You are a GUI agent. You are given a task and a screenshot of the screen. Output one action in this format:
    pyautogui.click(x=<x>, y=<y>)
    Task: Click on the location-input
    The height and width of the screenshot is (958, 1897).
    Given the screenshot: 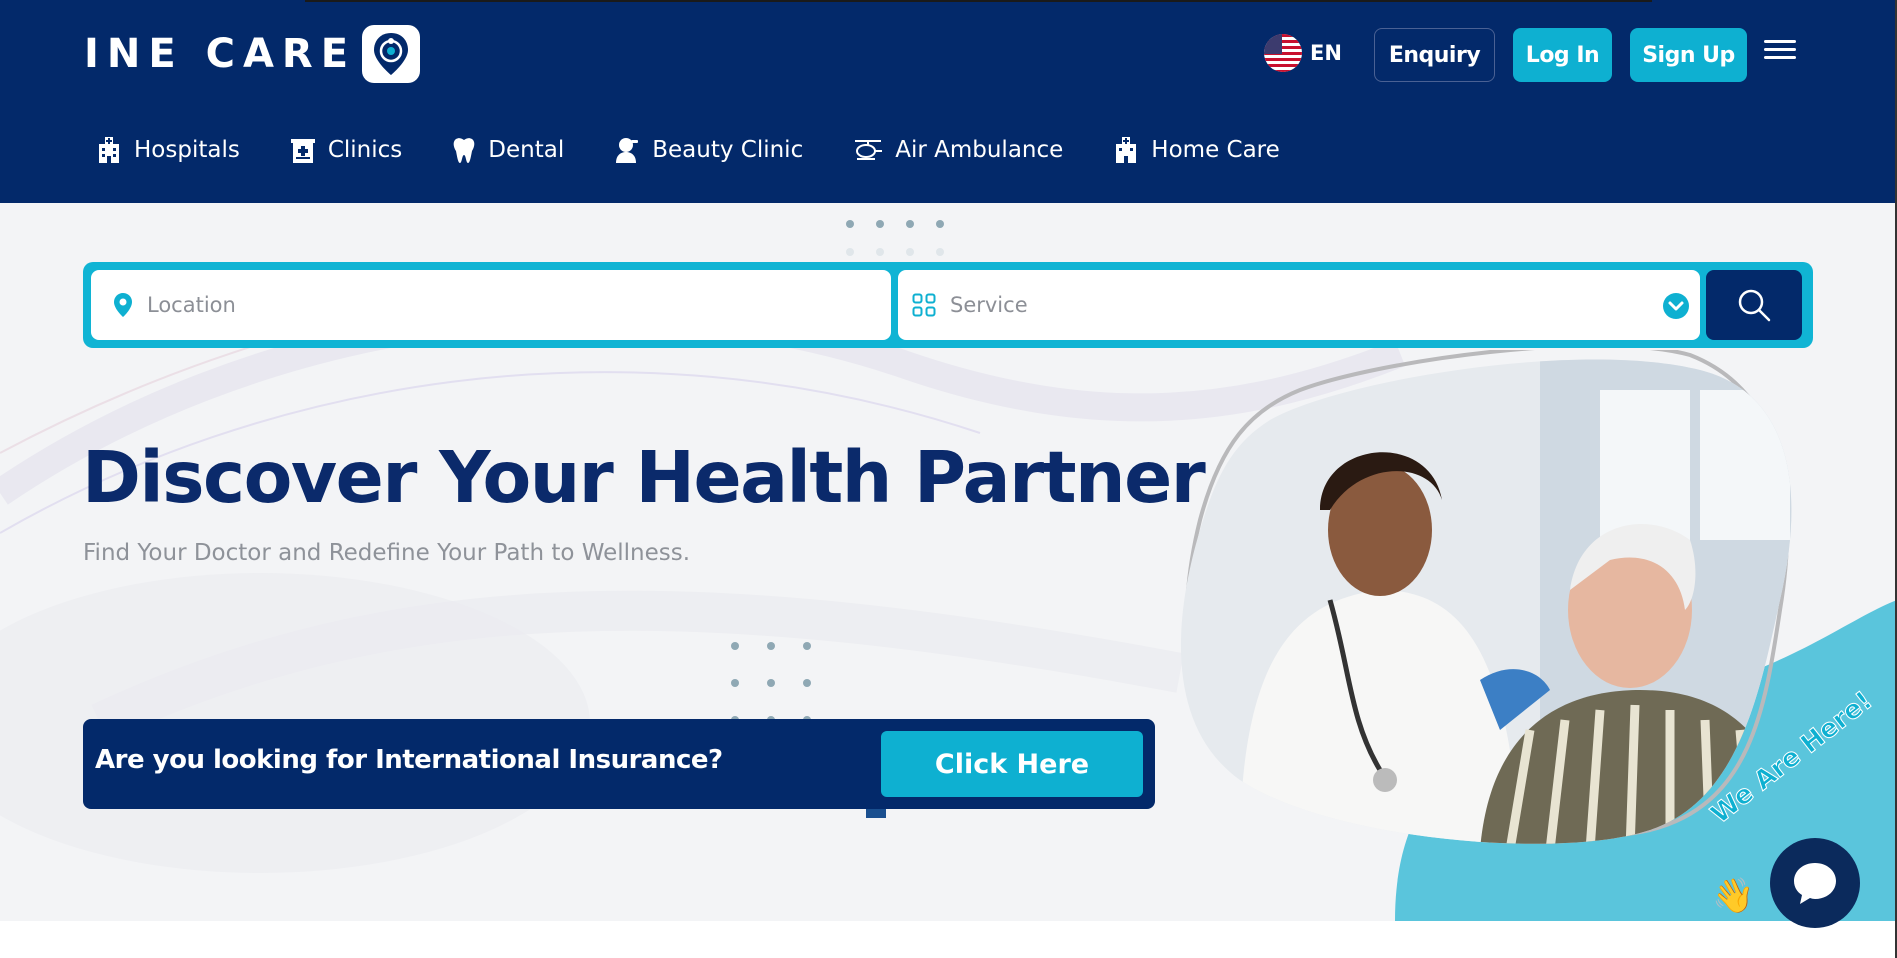 What is the action you would take?
    pyautogui.click(x=447, y=305)
    